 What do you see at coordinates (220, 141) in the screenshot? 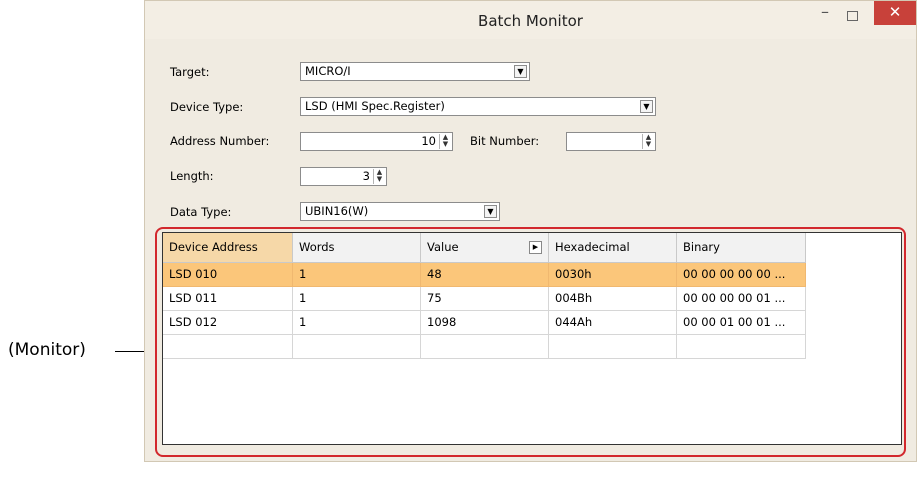
I see `address-number-label: Address Number:` at bounding box center [220, 141].